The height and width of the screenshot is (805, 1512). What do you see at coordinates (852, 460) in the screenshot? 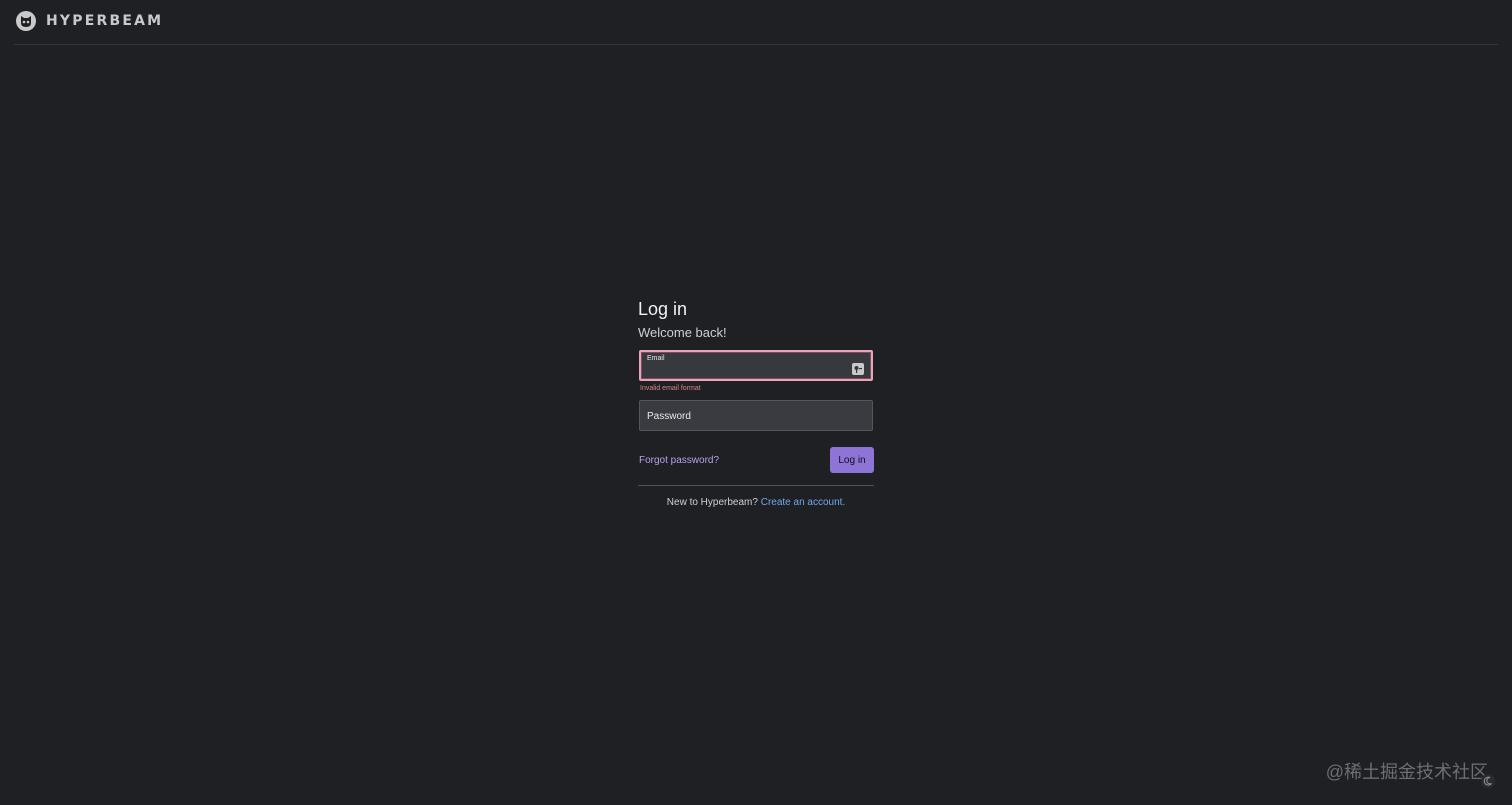
I see `login-button: Log in` at bounding box center [852, 460].